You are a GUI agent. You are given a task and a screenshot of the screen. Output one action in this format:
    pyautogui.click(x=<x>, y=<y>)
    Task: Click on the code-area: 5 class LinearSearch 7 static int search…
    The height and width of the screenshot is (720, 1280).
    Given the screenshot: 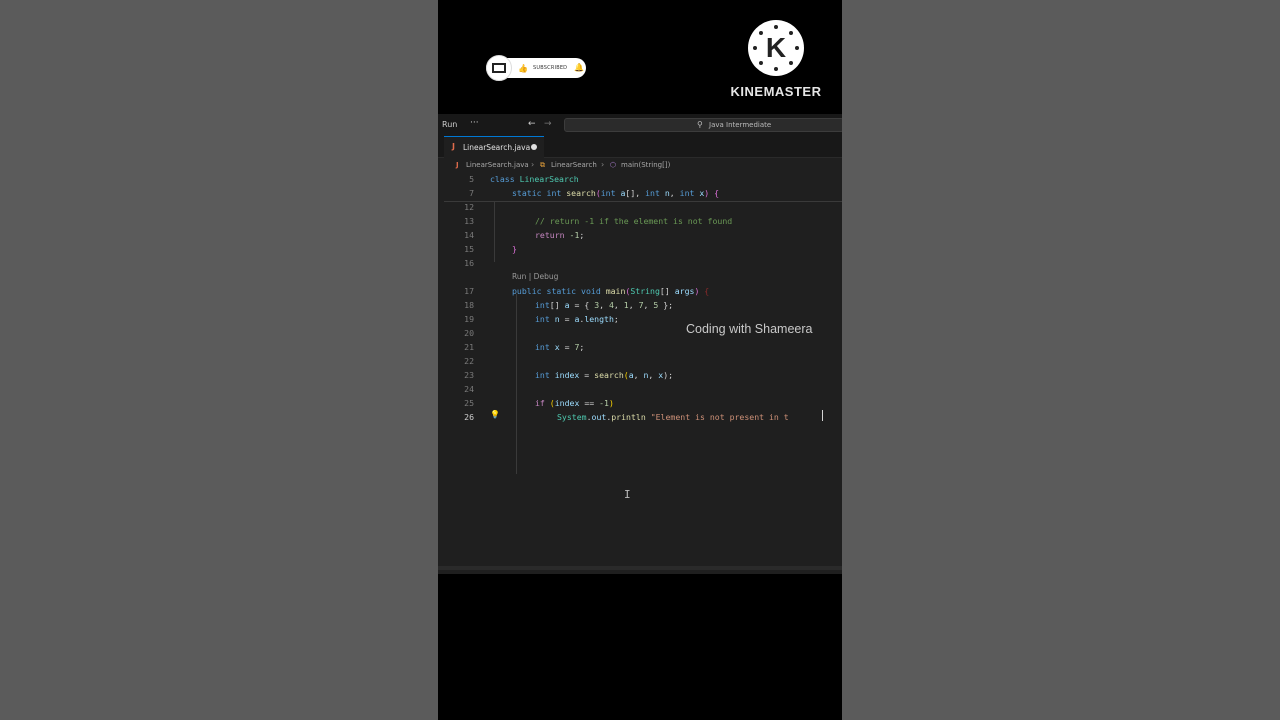 What is the action you would take?
    pyautogui.click(x=640, y=324)
    